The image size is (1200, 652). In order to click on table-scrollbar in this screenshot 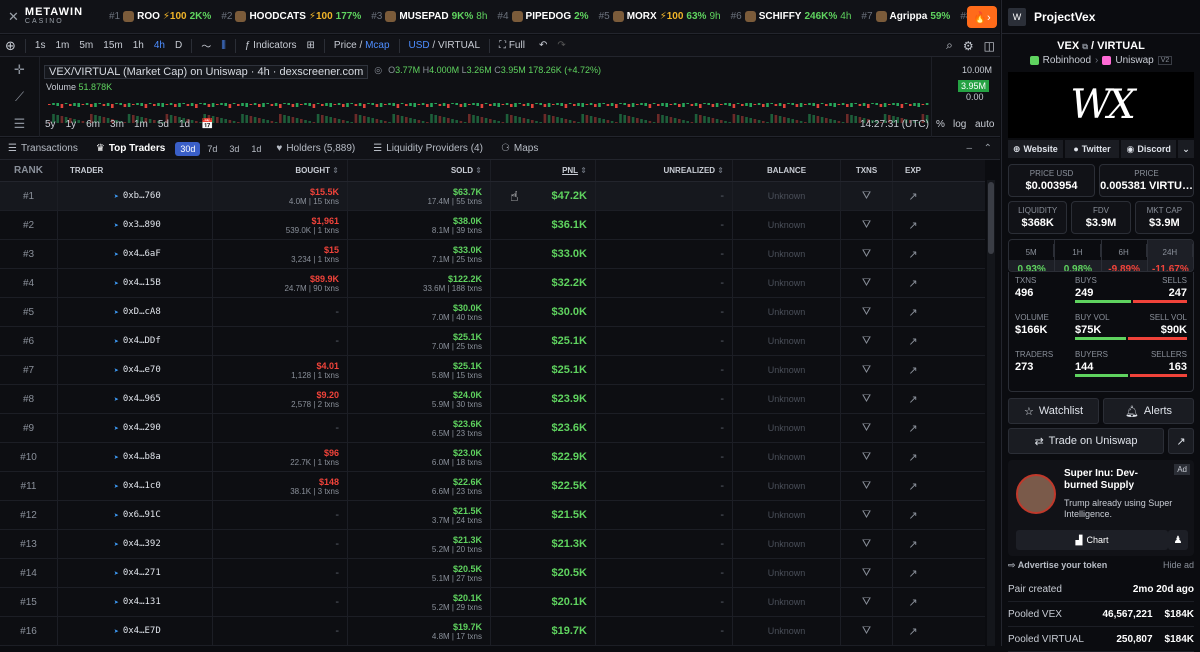, I will do `click(991, 413)`.